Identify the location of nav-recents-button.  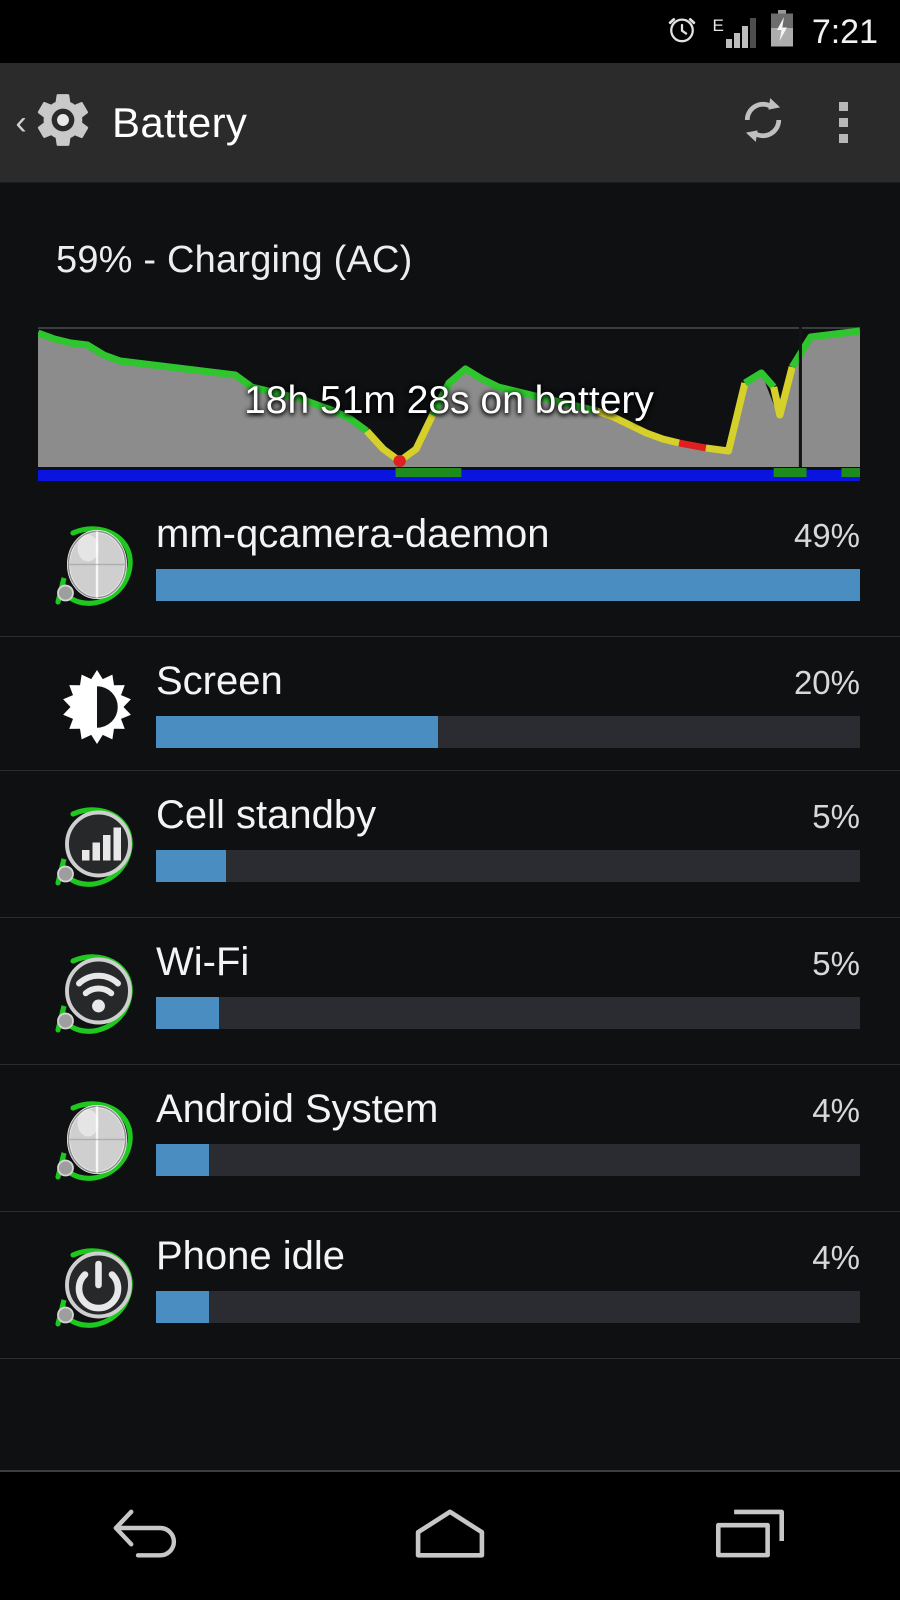
(750, 1536).